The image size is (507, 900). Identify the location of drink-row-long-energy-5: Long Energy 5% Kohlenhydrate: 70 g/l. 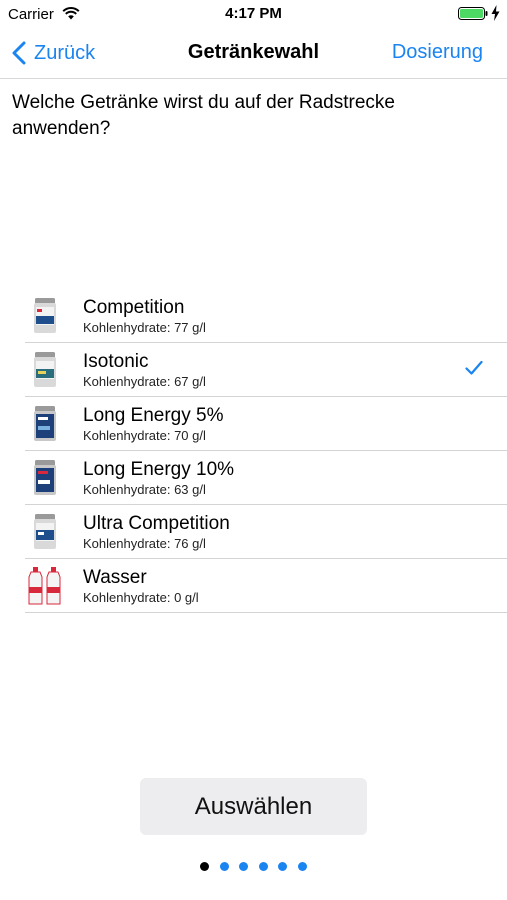
(266, 424).